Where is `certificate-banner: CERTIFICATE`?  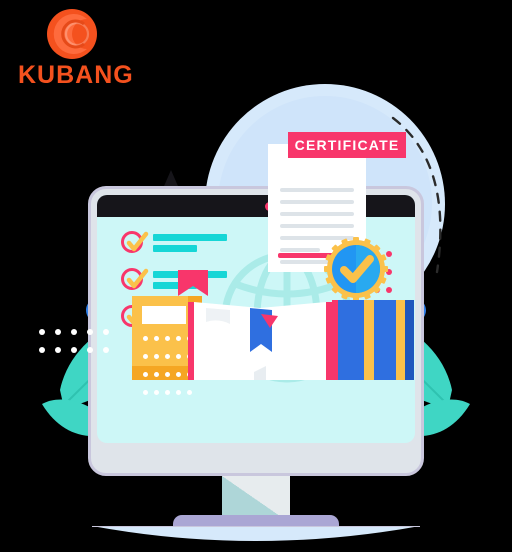
certificate-banner: CERTIFICATE is located at coordinates (347, 145).